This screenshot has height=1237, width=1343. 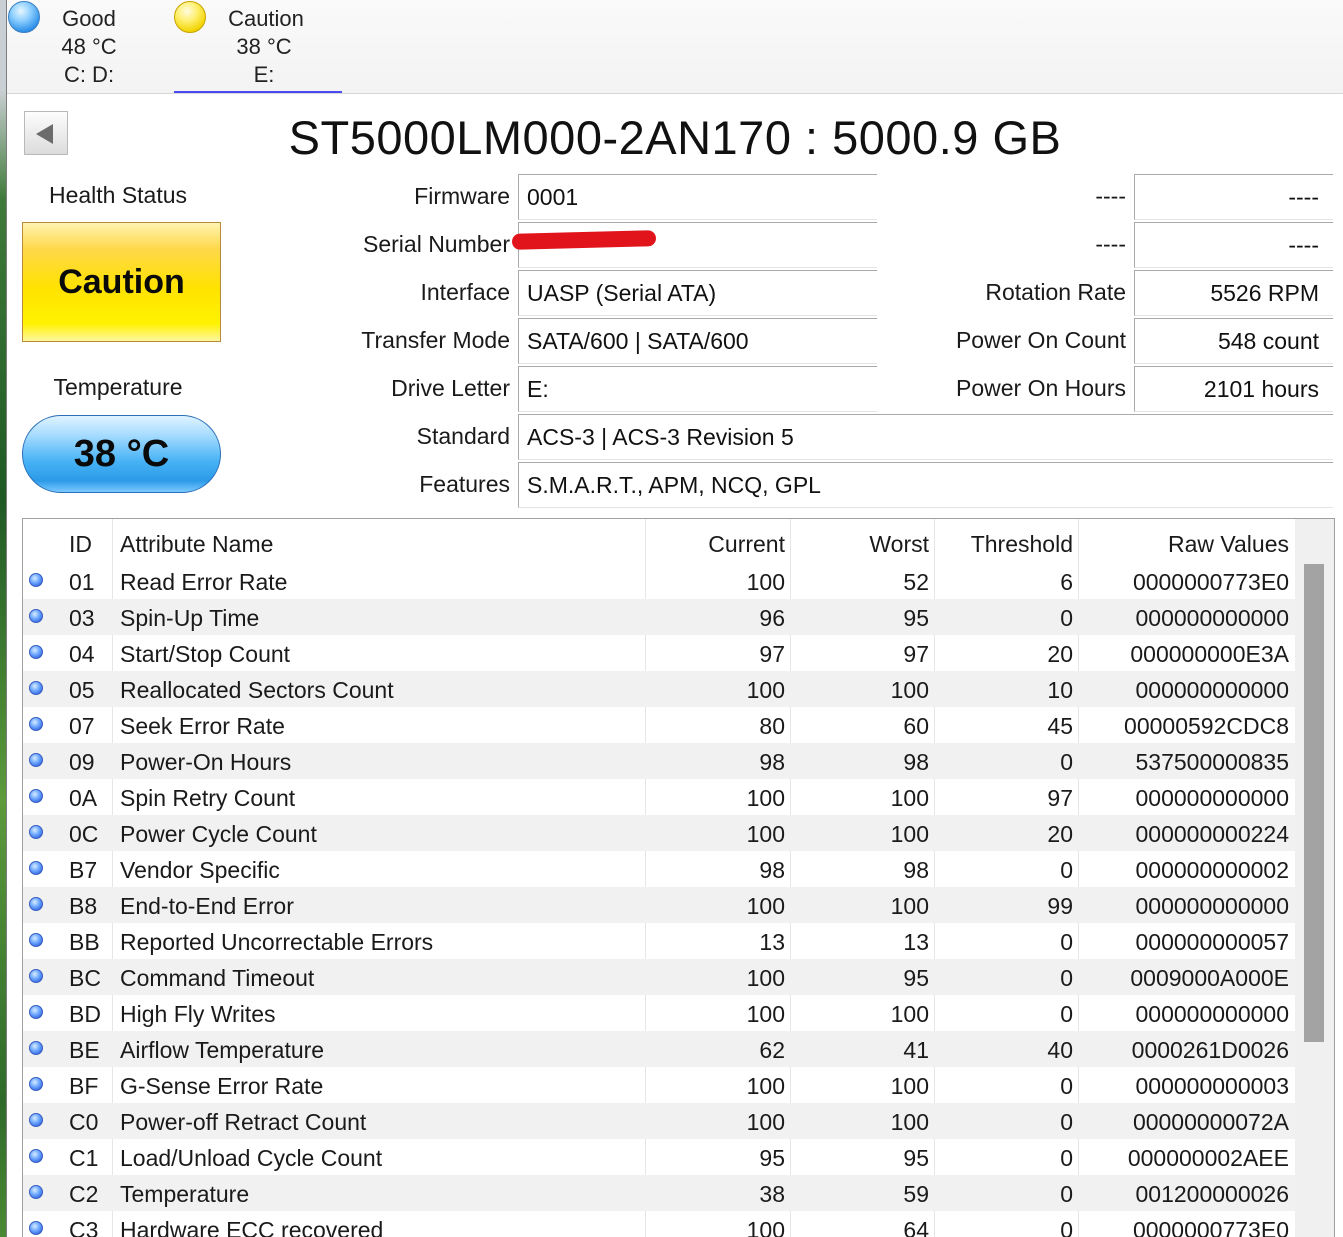 I want to click on cell-id: C1, so click(x=84, y=1158).